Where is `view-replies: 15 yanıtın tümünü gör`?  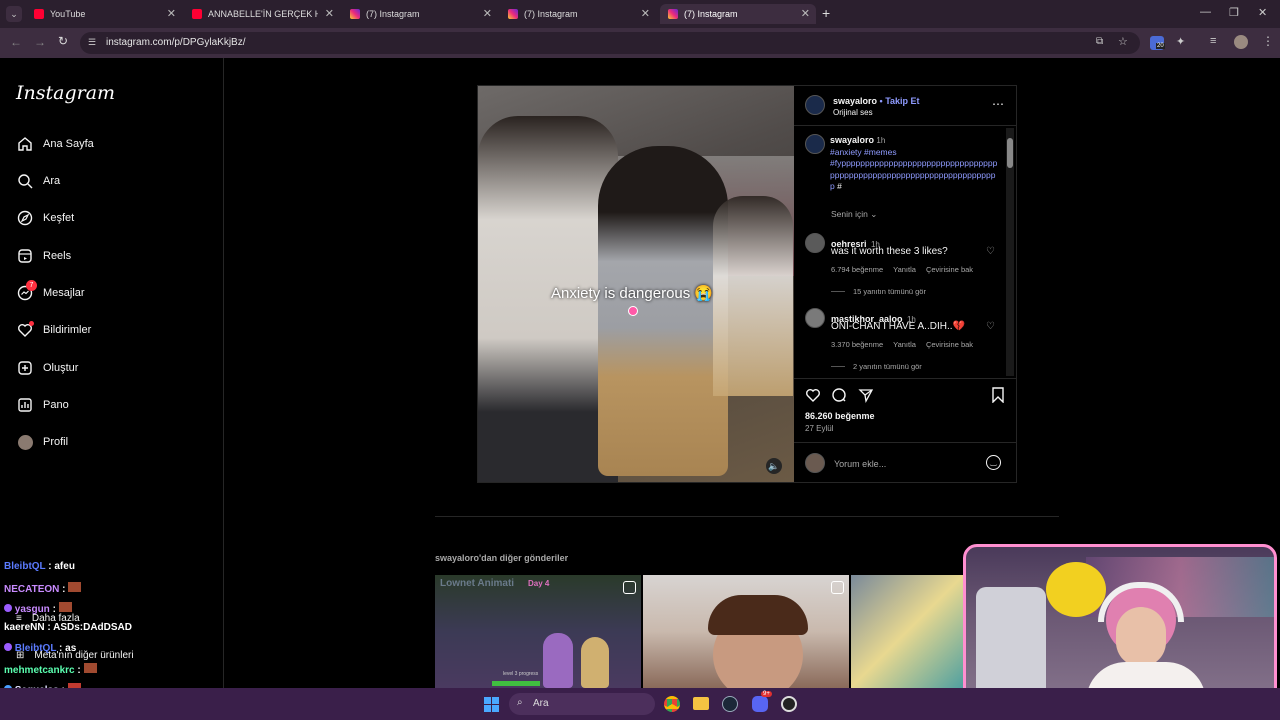
view-replies: 15 yanıtın tümünü gör is located at coordinates (878, 291).